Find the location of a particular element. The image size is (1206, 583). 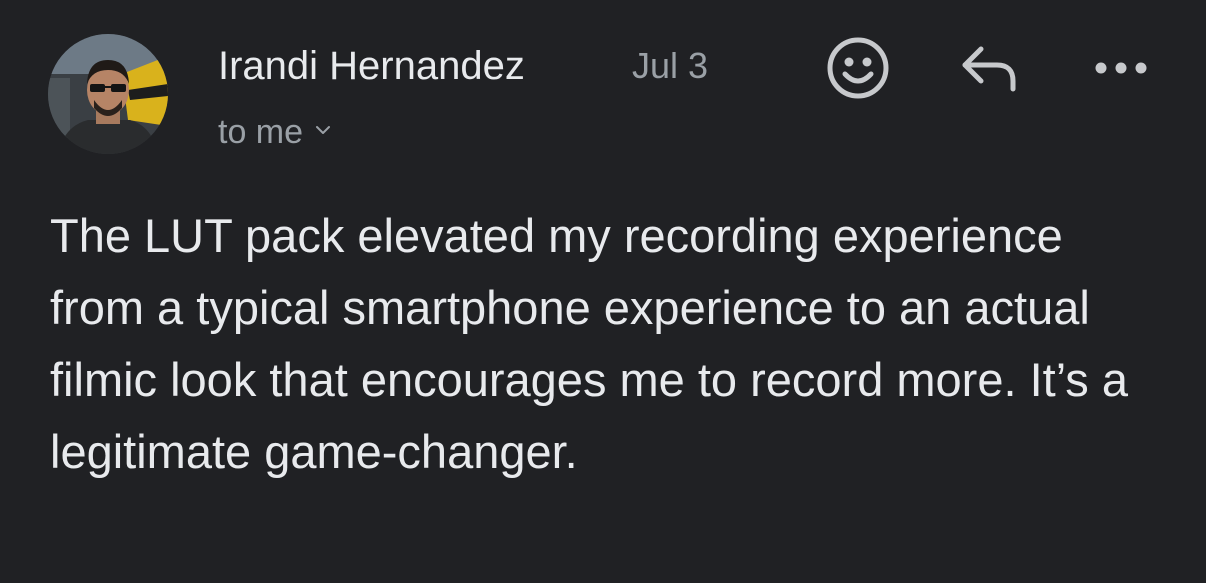

reply-button is located at coordinates (989, 70).